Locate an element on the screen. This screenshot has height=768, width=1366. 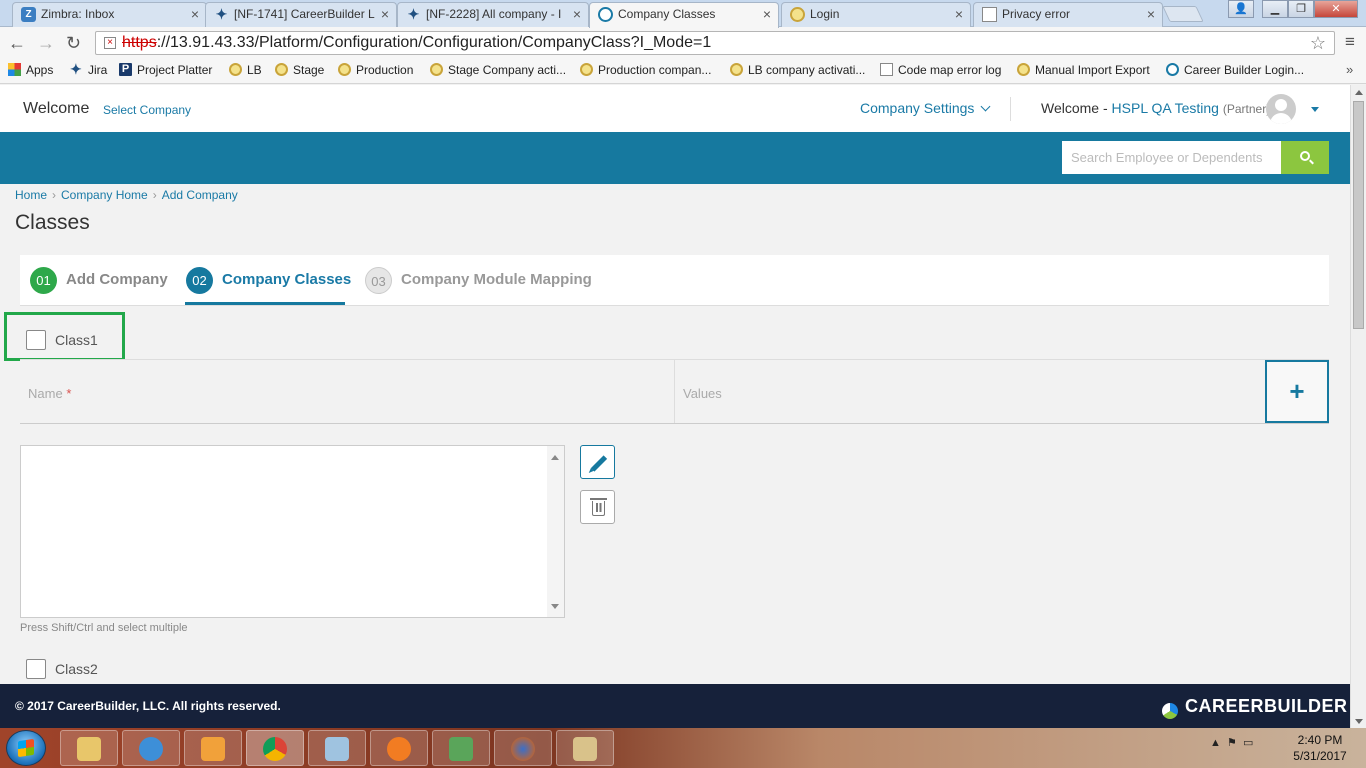
bookmark-apps: Apps is located at coordinates (30, 70).